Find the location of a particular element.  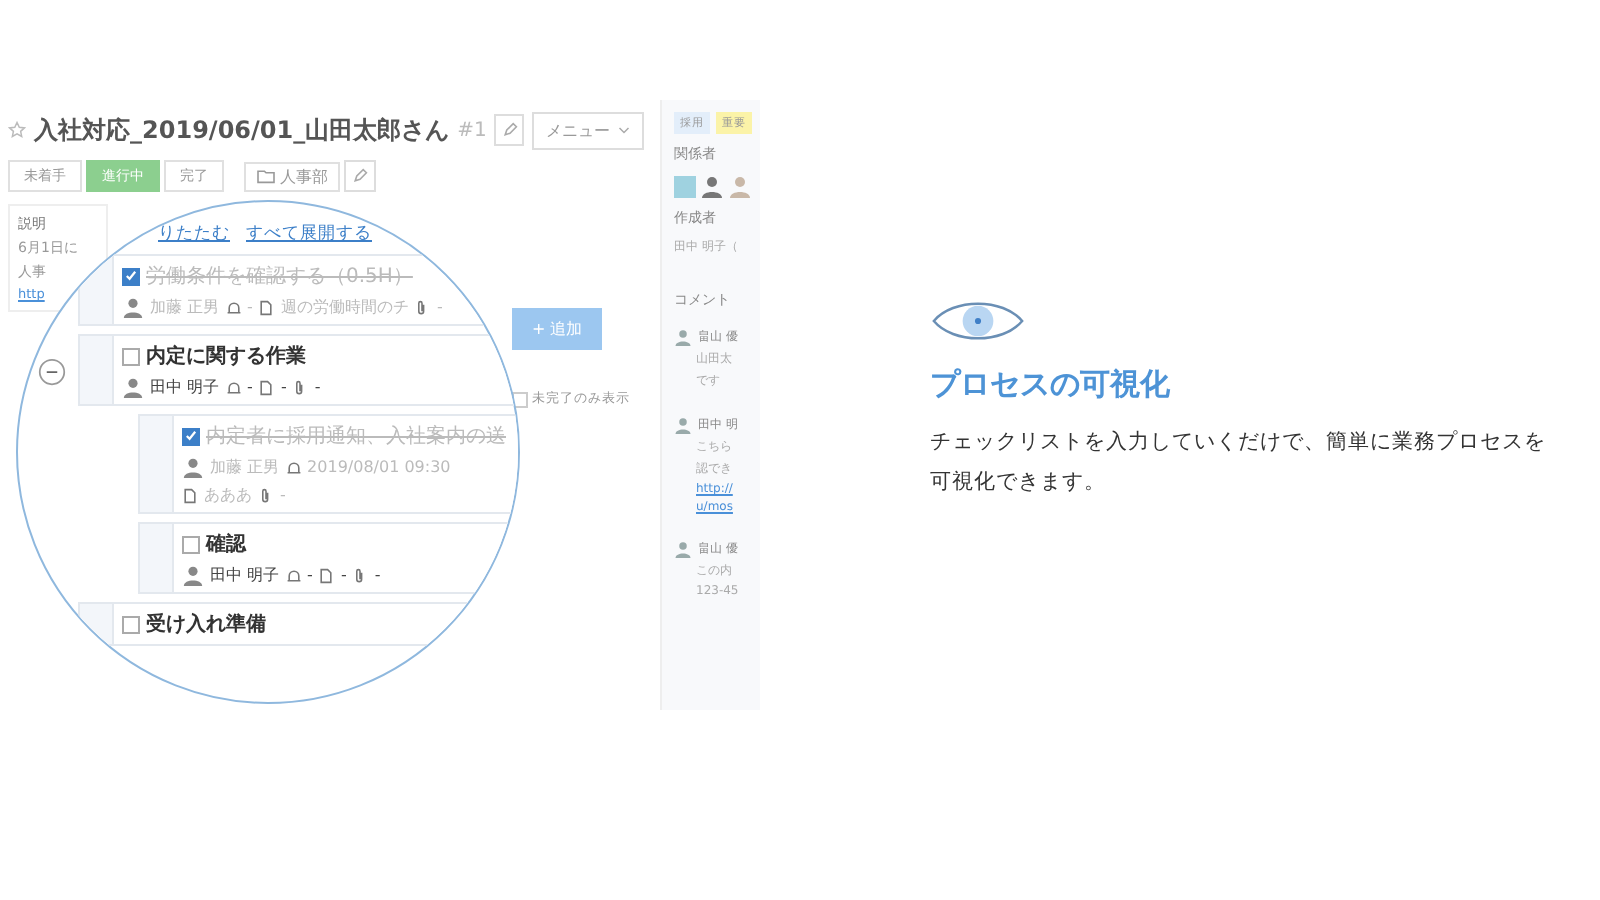

meta-value: あああ is located at coordinates (228, 495).